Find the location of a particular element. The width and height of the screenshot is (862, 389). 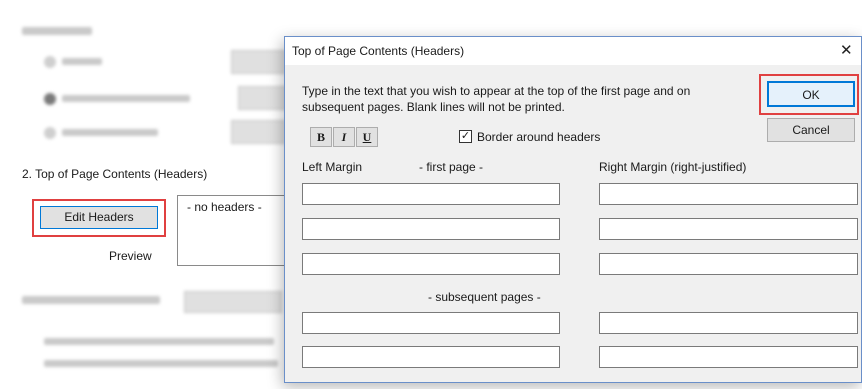

left-margin-label: Left Margin is located at coordinates (332, 167).